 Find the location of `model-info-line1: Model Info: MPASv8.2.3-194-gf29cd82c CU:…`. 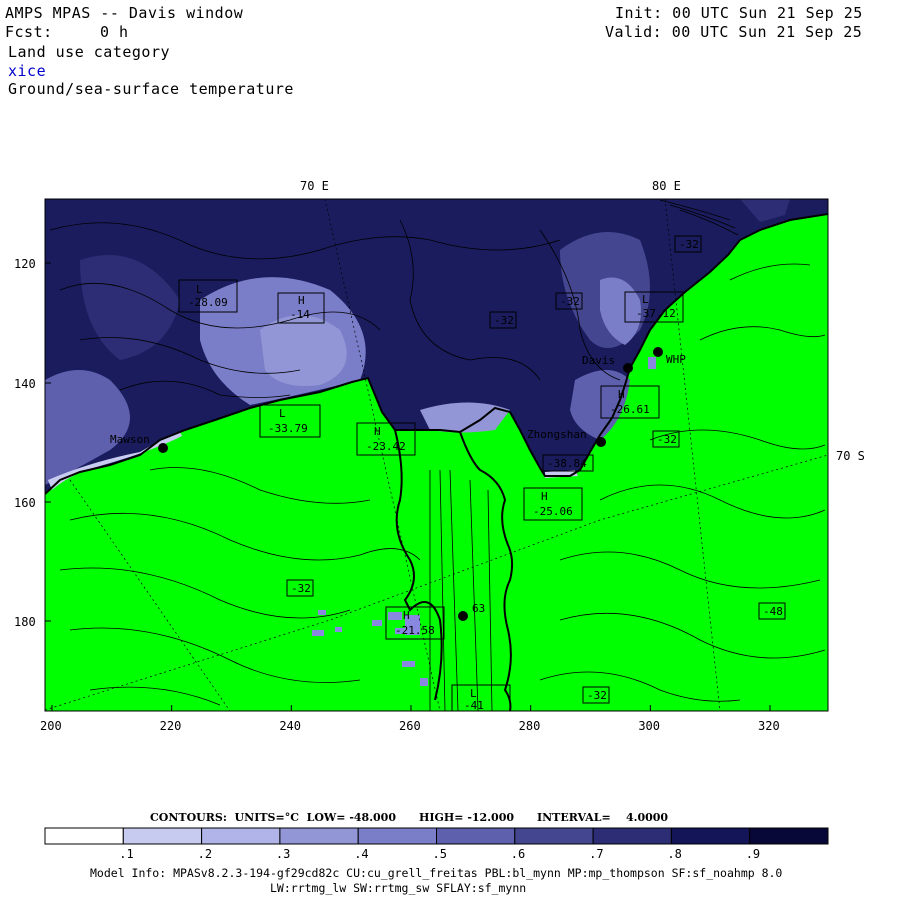

model-info-line1: Model Info: MPASv8.2.3-194-gf29cd82c CU:… is located at coordinates (436, 873).